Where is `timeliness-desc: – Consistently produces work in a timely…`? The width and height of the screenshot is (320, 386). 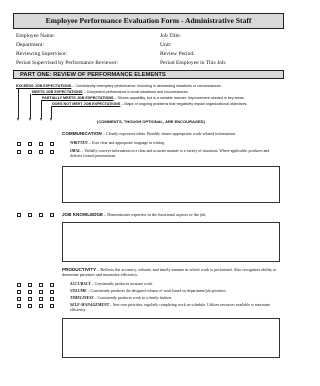
timeliness-desc: – Consistently produces work in a timely… is located at coordinates (132, 298).